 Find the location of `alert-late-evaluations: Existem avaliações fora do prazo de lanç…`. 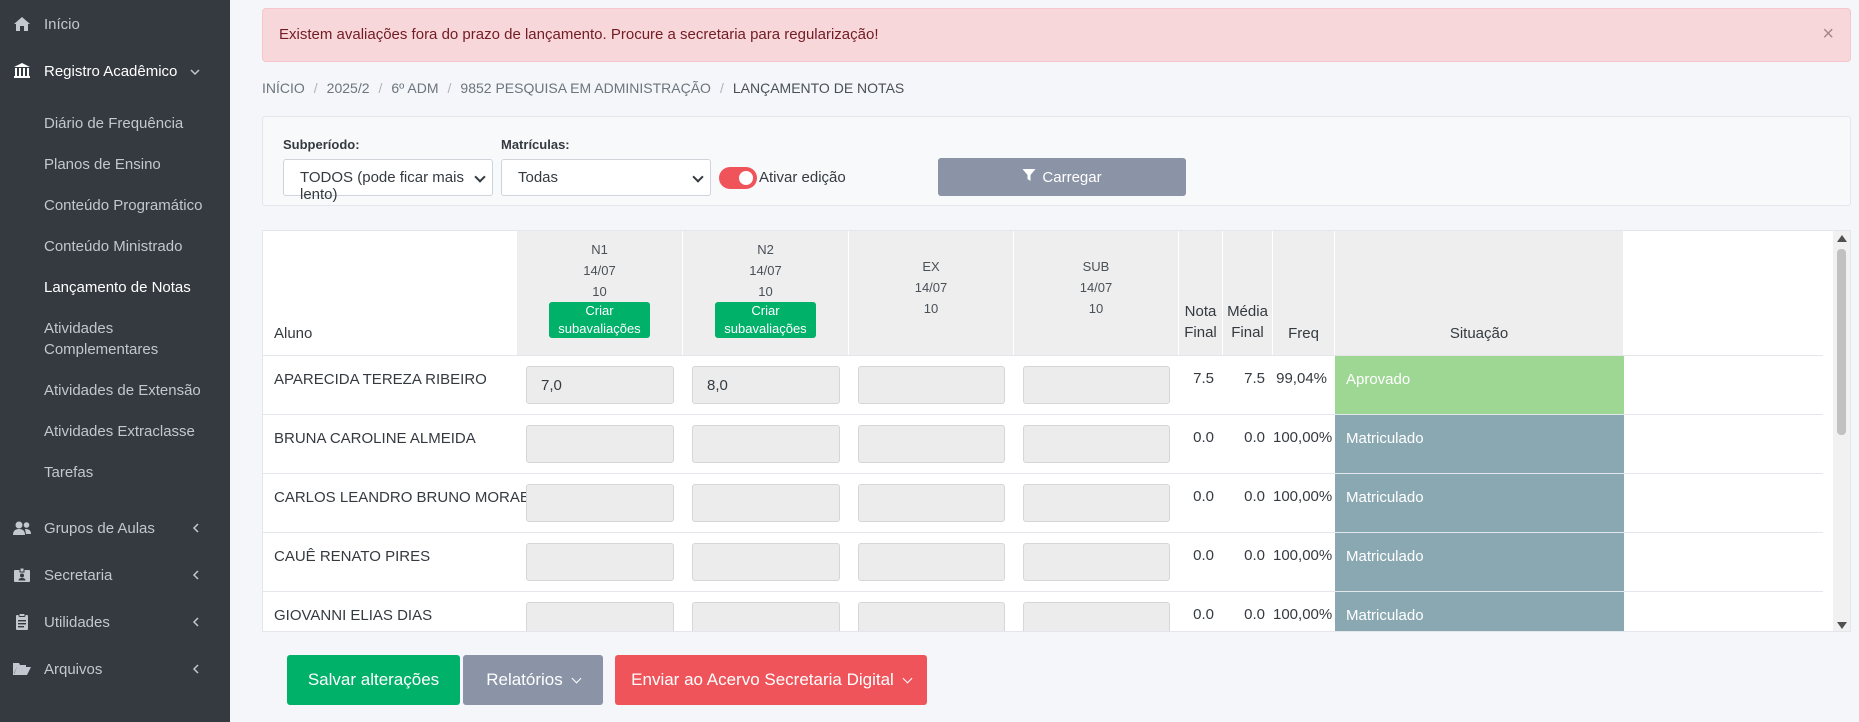

alert-late-evaluations: Existem avaliações fora do prazo de lanç… is located at coordinates (1056, 35).